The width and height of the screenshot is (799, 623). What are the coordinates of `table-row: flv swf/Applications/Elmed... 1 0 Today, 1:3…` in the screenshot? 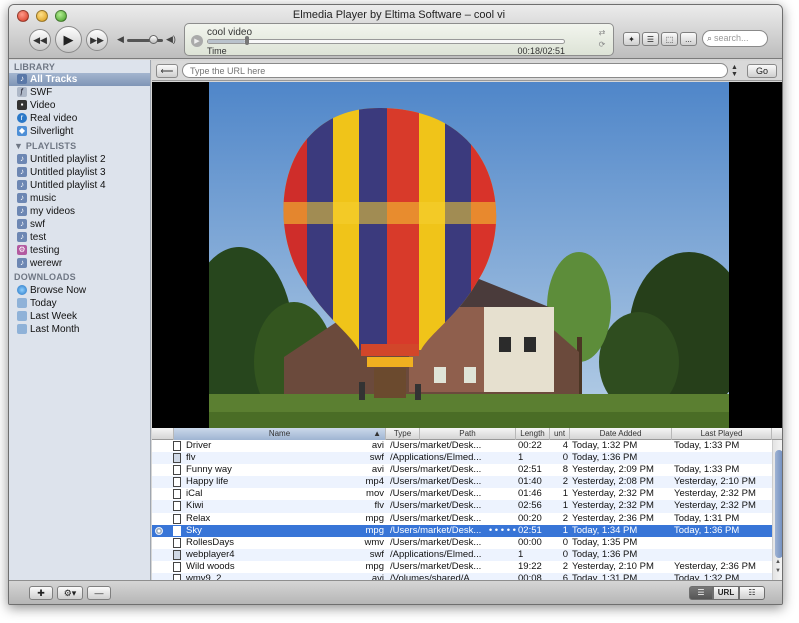 It's located at (462, 458).